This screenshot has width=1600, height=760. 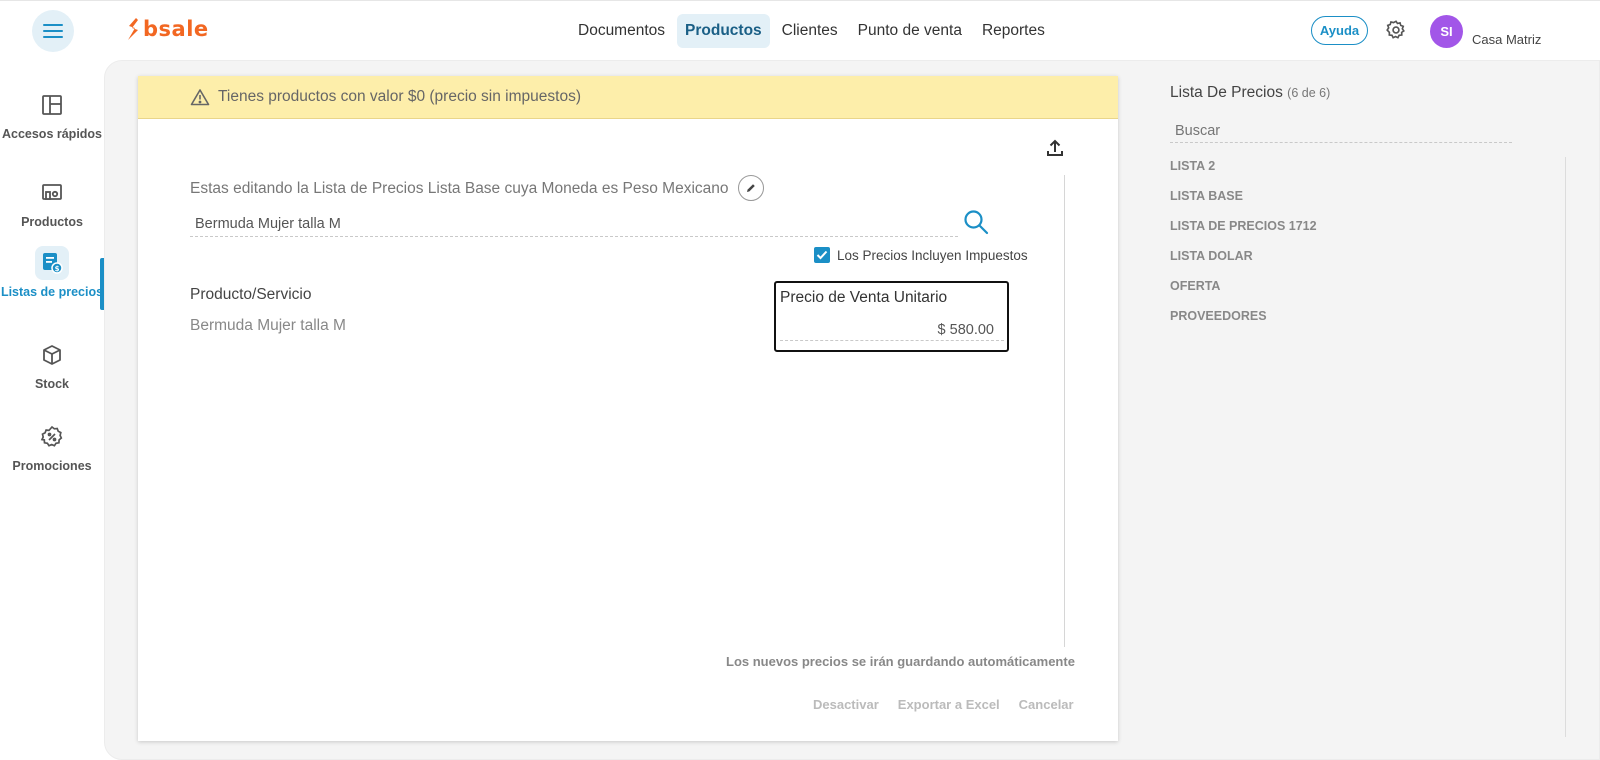 What do you see at coordinates (133, 29) in the screenshot?
I see `bsale-logo-icon` at bounding box center [133, 29].